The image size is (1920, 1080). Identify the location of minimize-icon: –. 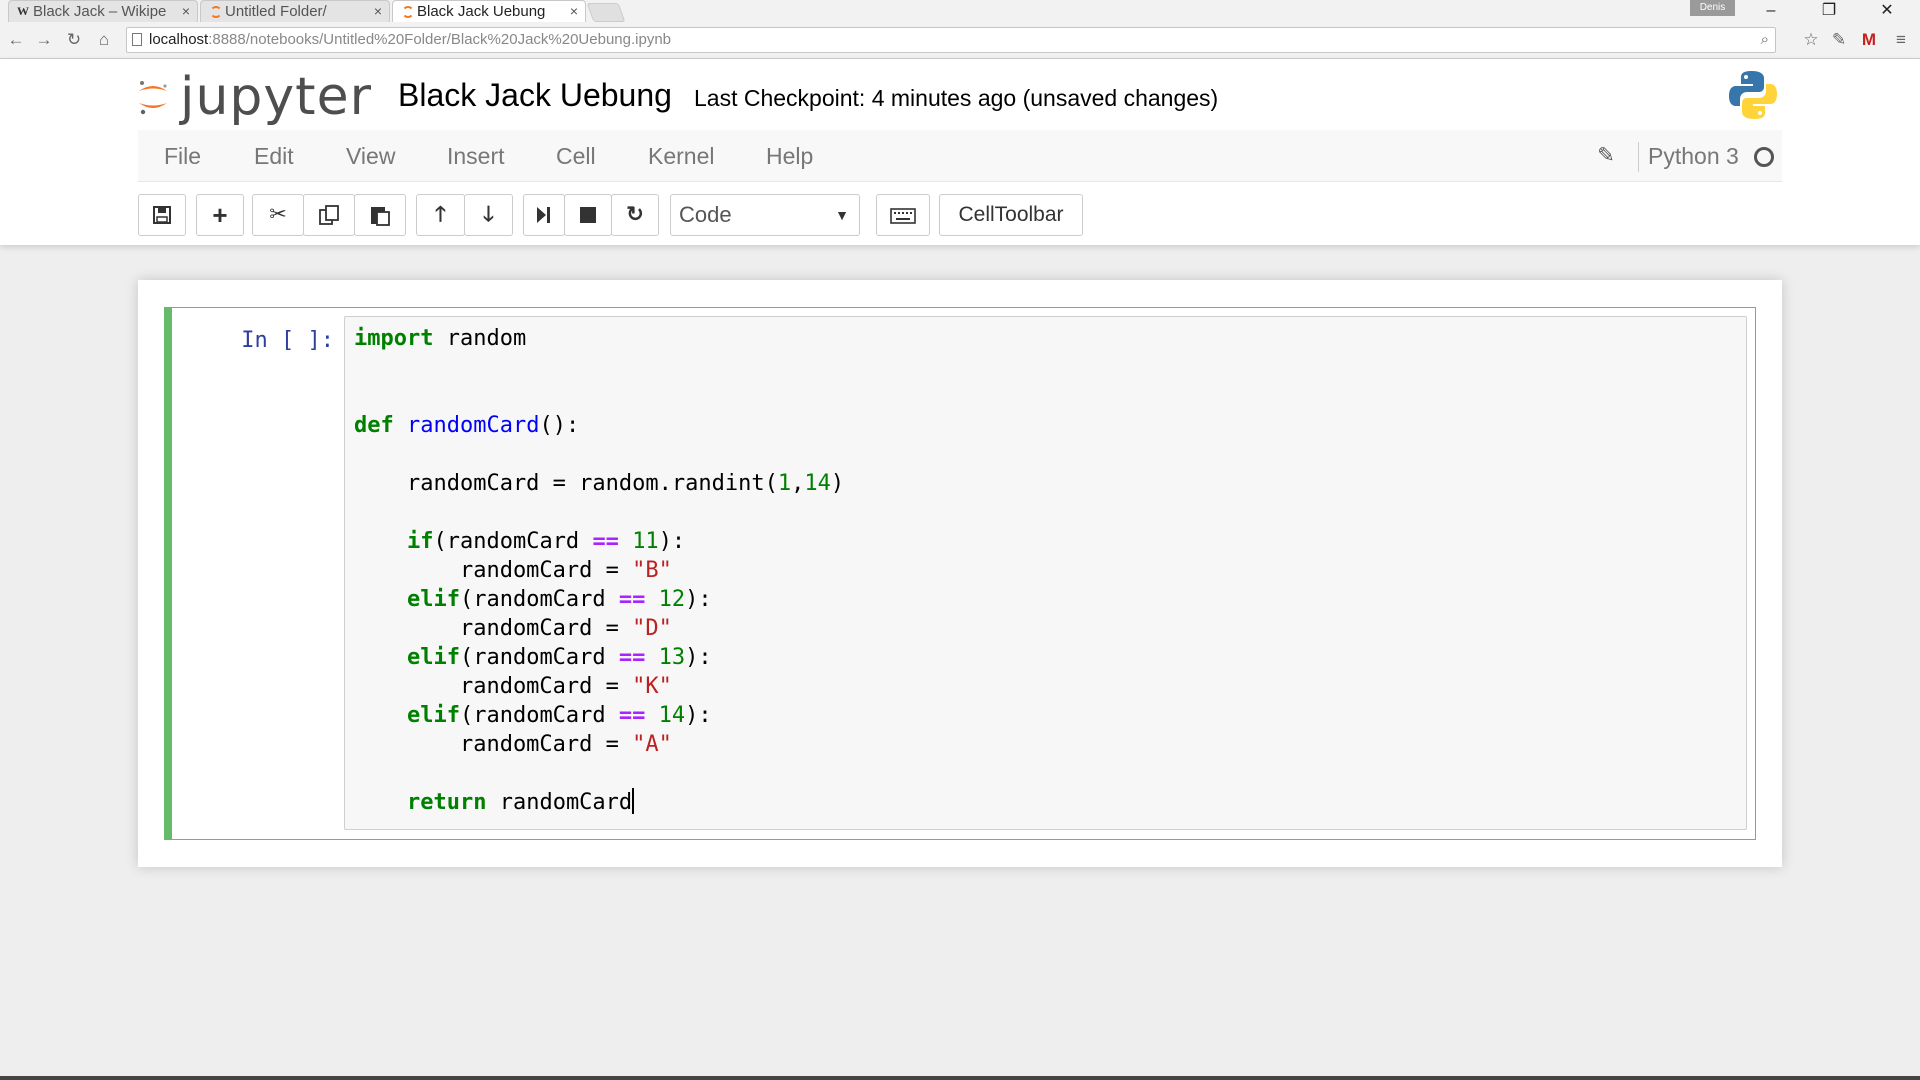
(1771, 11).